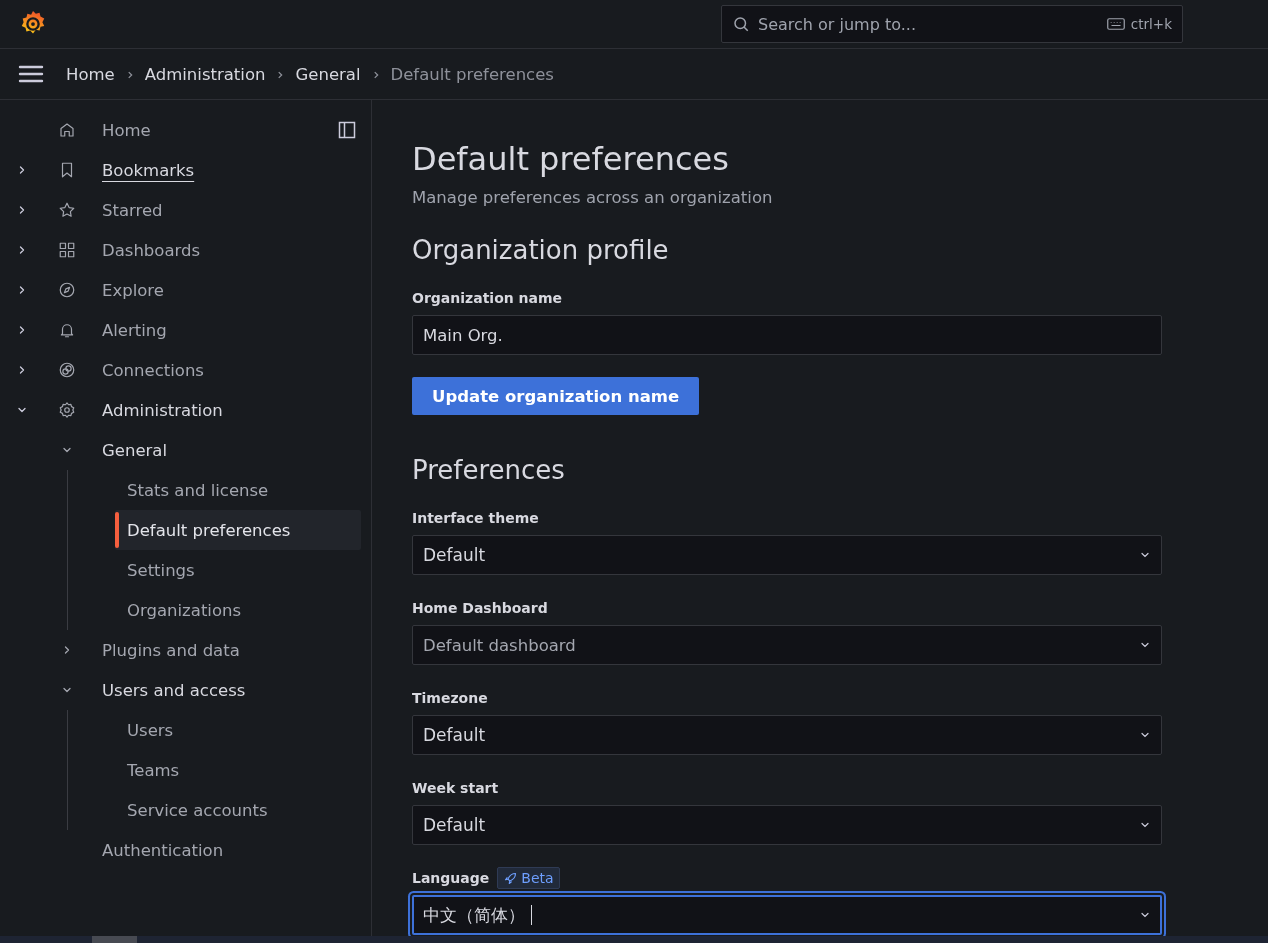 Image resolution: width=1268 pixels, height=943 pixels. I want to click on sidebar-item: Users, so click(238, 730).